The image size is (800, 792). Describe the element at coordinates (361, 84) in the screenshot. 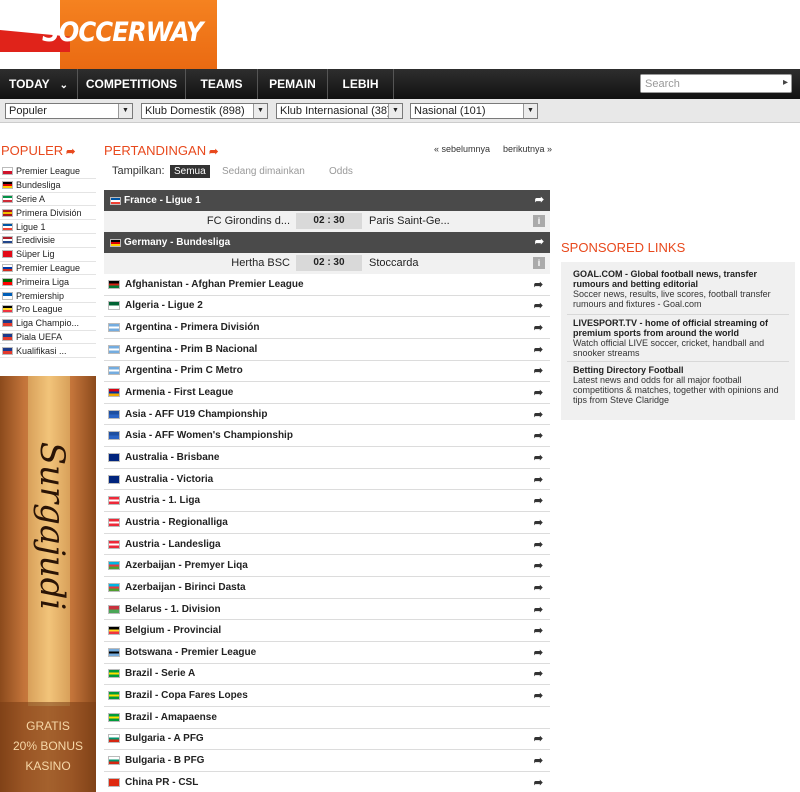

I see `nav-lebih: LEBIH` at that location.